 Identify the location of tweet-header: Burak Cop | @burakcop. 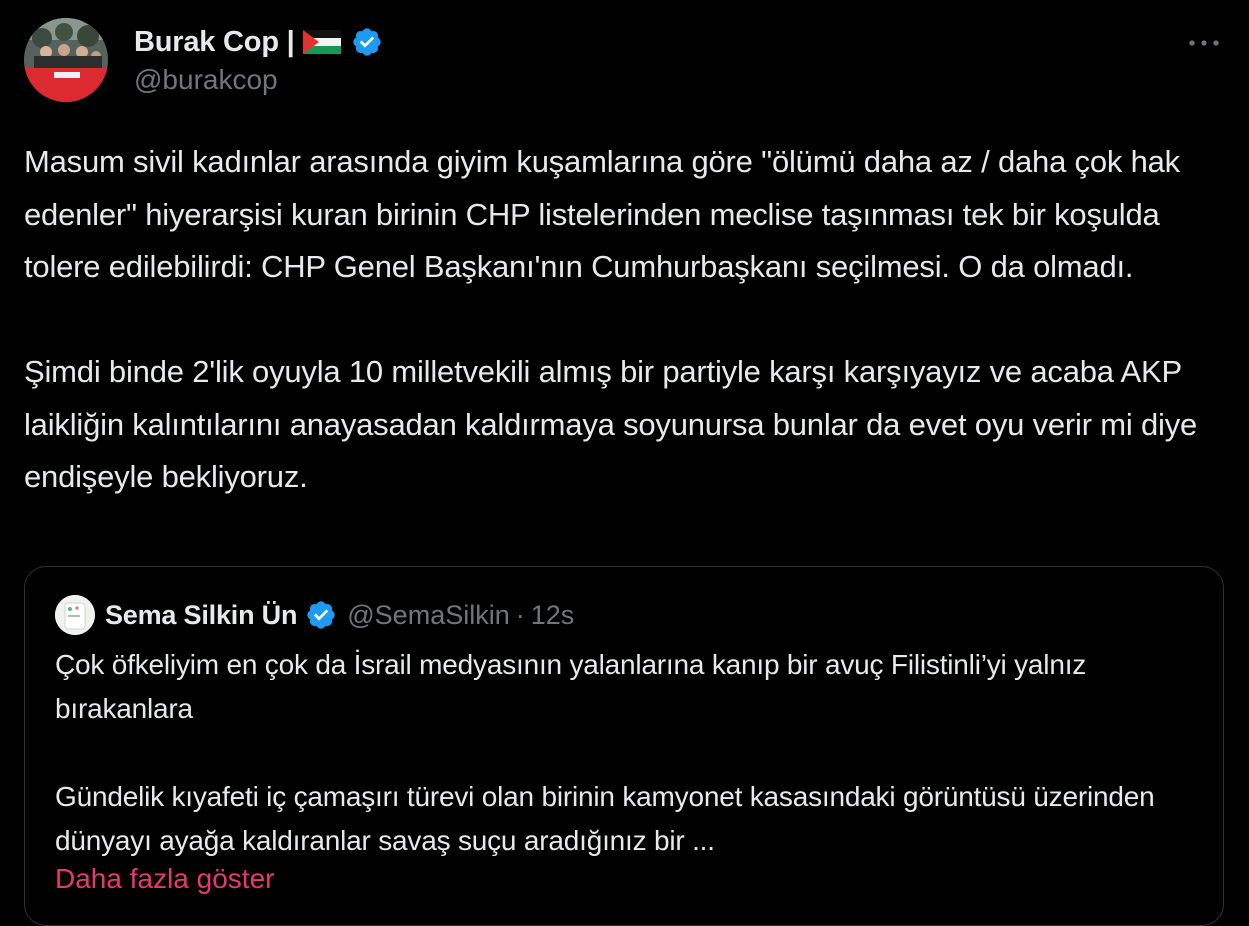
(624, 63).